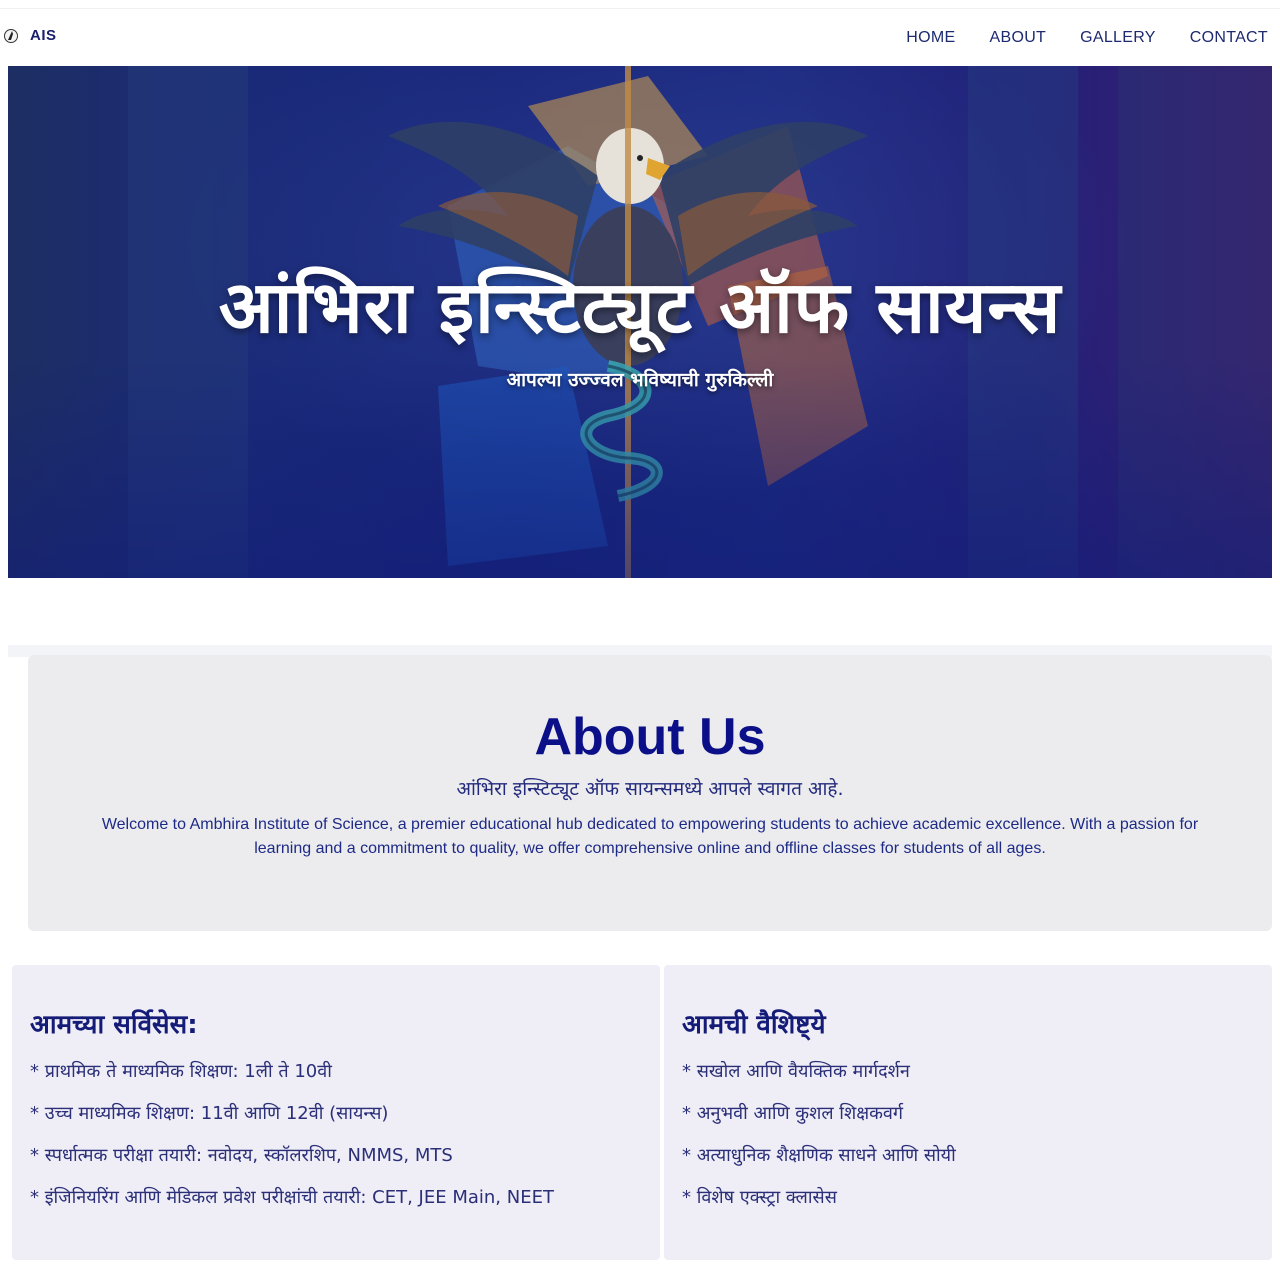 This screenshot has width=1280, height=1280. What do you see at coordinates (1018, 38) in the screenshot?
I see `nav-about-link: ABOUT` at bounding box center [1018, 38].